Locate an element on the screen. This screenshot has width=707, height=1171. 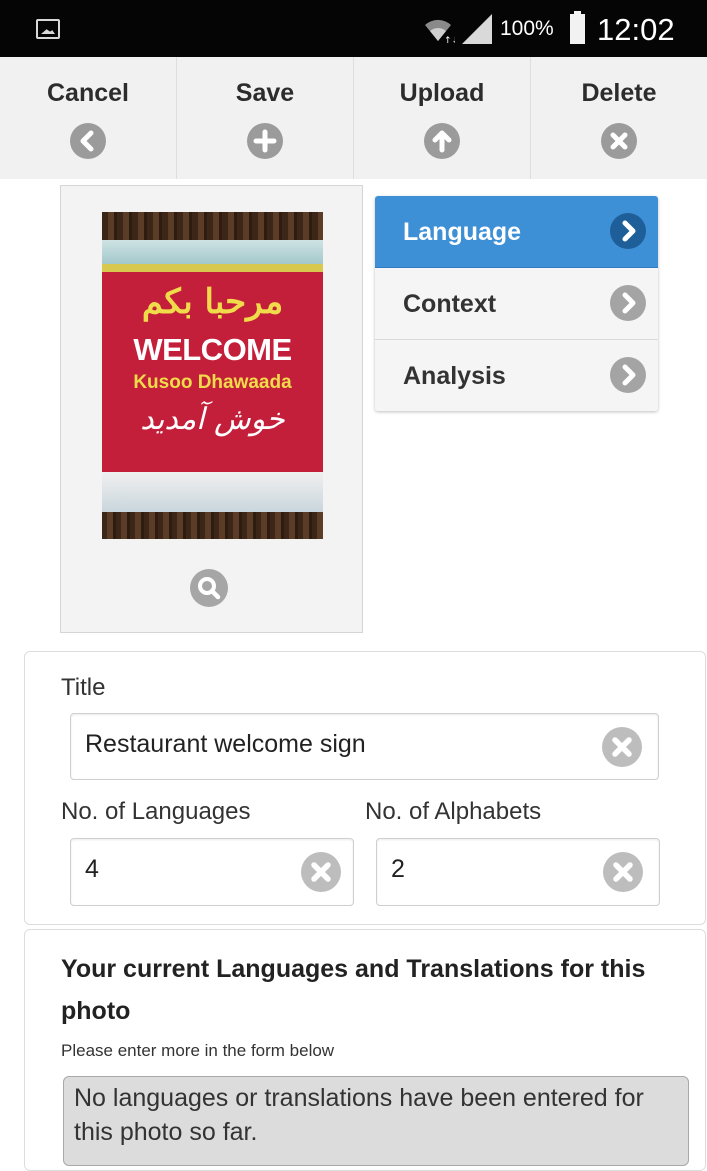
alphabets-count-value: 2 is located at coordinates (398, 869).